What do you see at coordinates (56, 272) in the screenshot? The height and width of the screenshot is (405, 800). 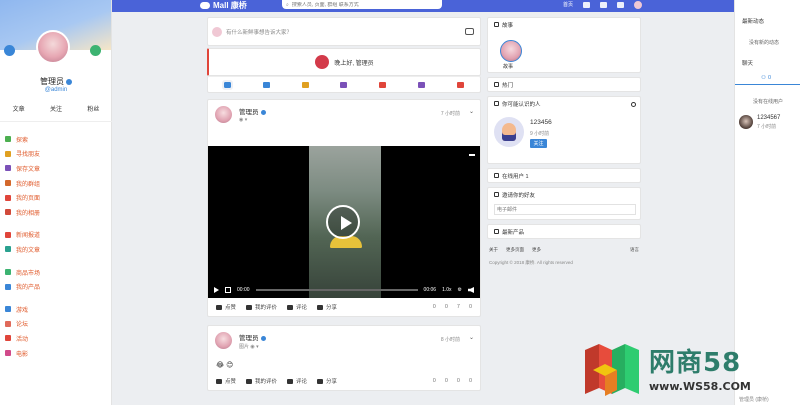 I see `sidebar-item: 商品市场` at bounding box center [56, 272].